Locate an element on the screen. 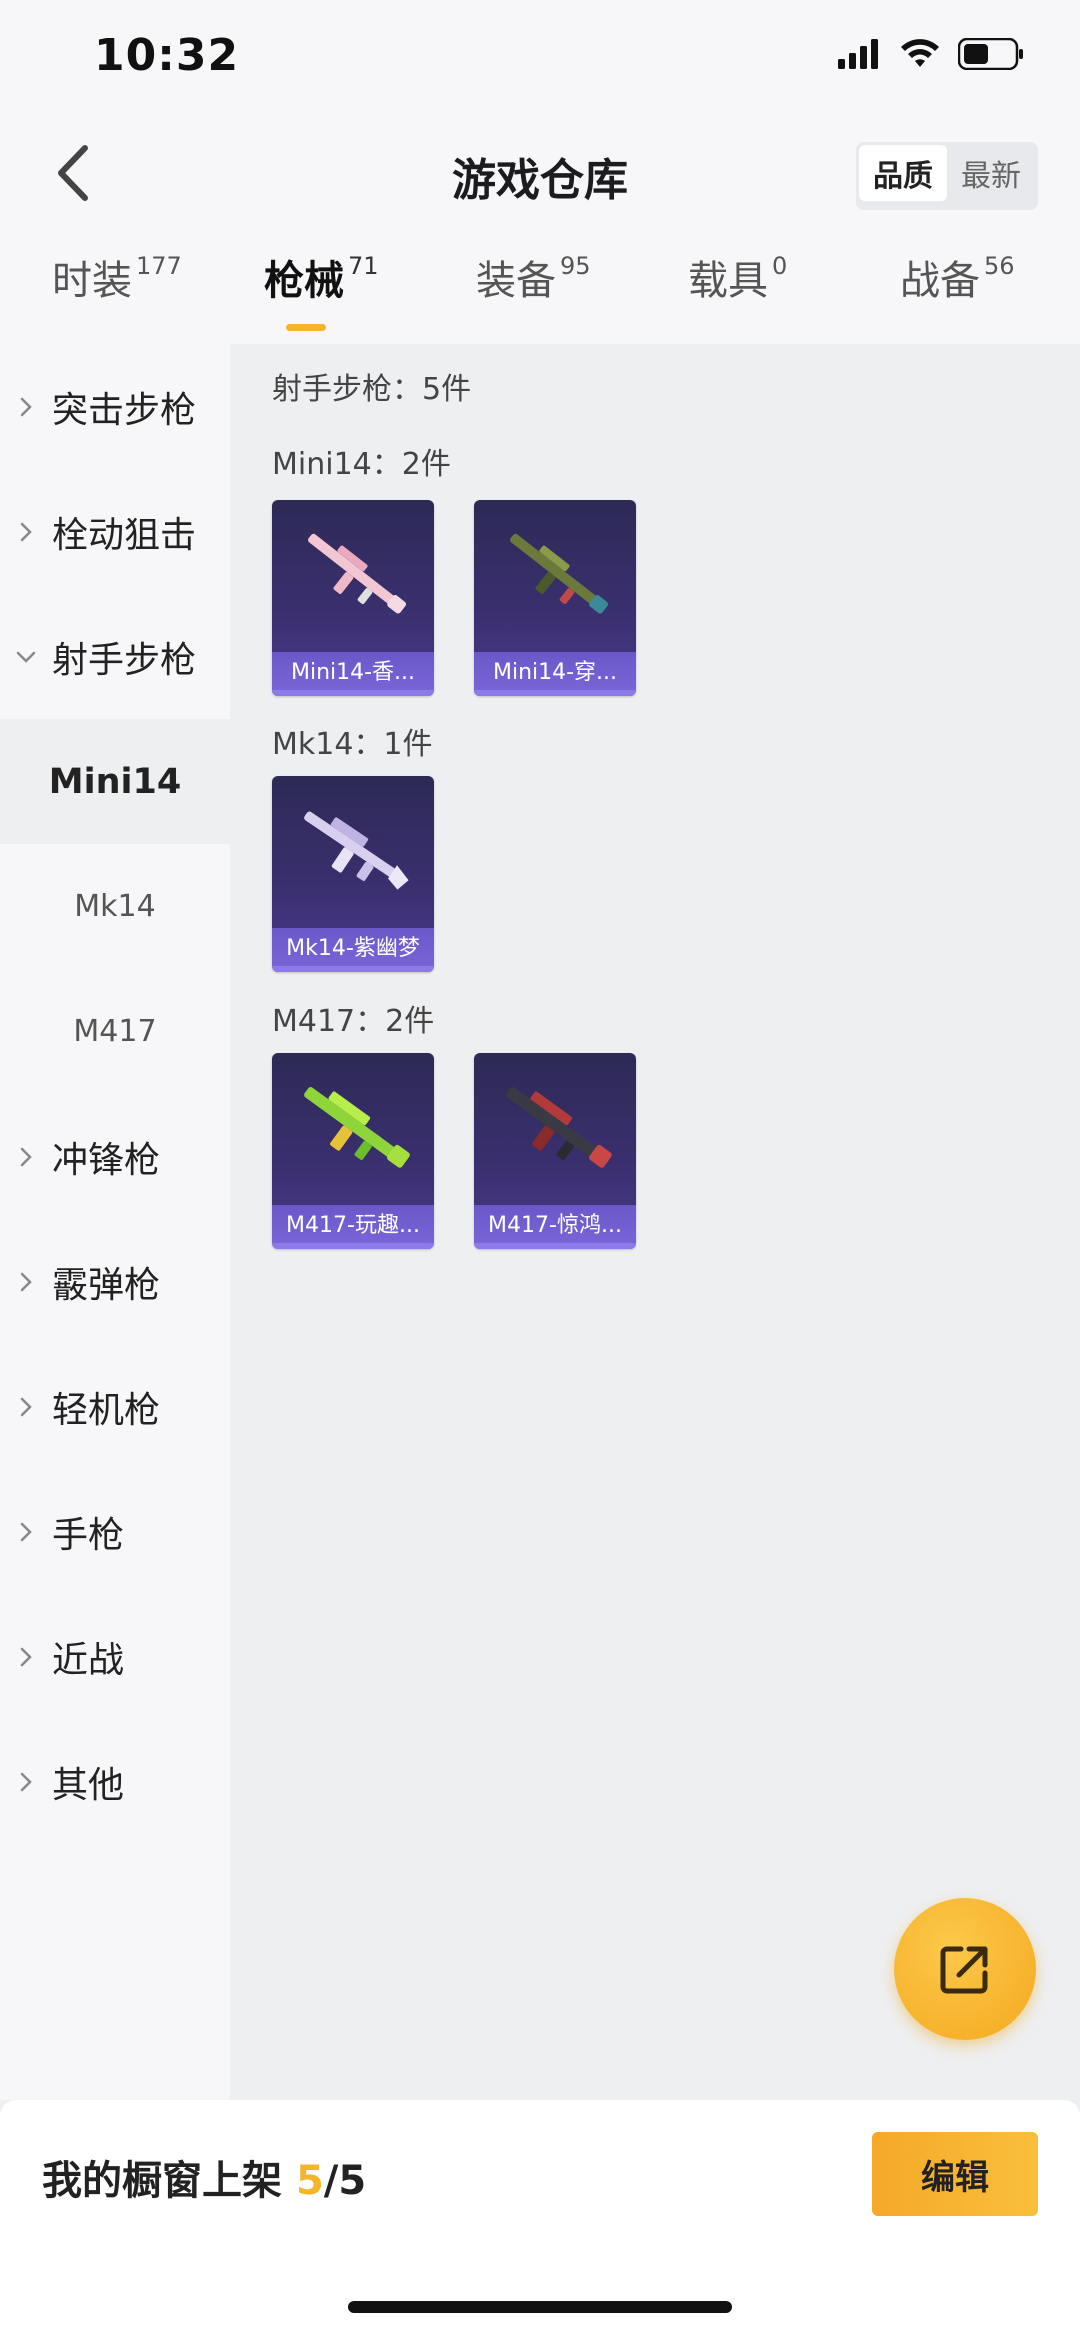  tab-supplies: 战备 56 is located at coordinates (957, 277).